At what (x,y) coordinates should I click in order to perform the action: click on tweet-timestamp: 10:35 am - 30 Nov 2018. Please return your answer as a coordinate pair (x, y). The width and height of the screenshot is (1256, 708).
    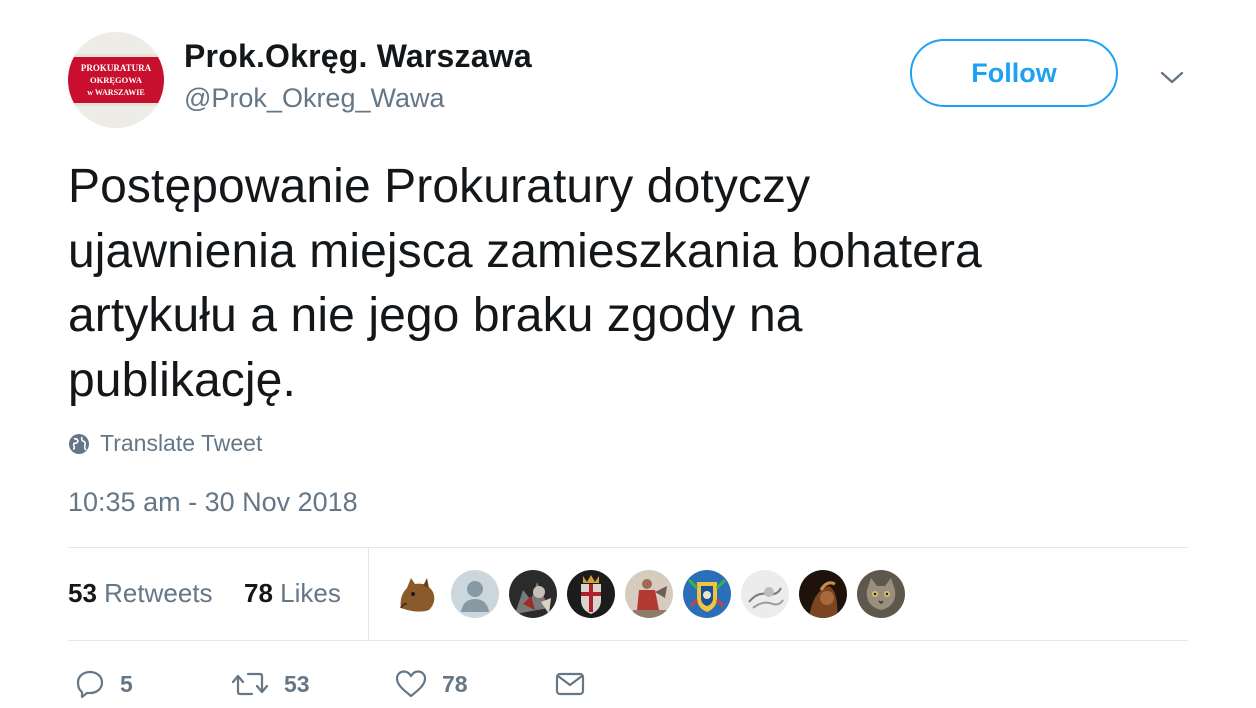
    Looking at the image, I should click on (213, 502).